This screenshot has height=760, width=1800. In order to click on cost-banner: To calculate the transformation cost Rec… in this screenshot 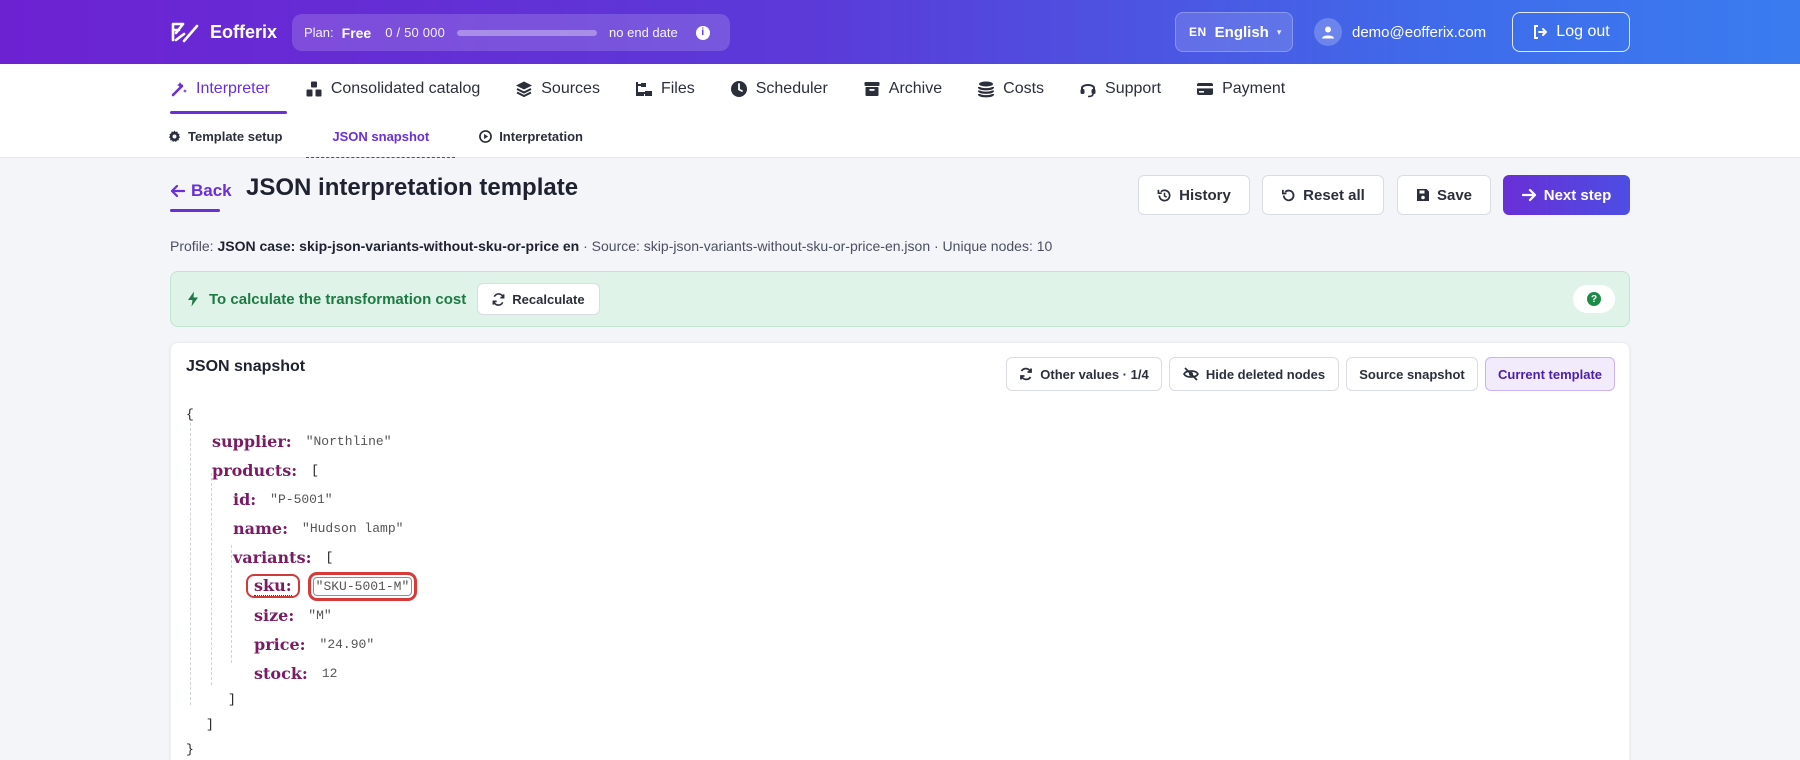, I will do `click(900, 299)`.